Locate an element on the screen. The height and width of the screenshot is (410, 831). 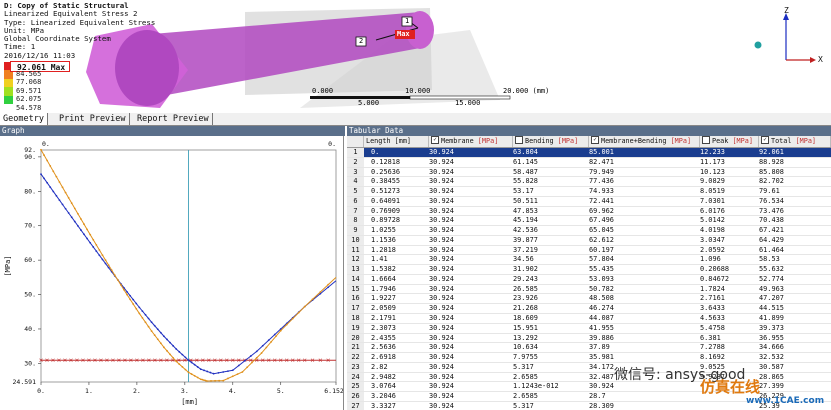
table-cell: 1.2818 is located at coordinates (383, 249).